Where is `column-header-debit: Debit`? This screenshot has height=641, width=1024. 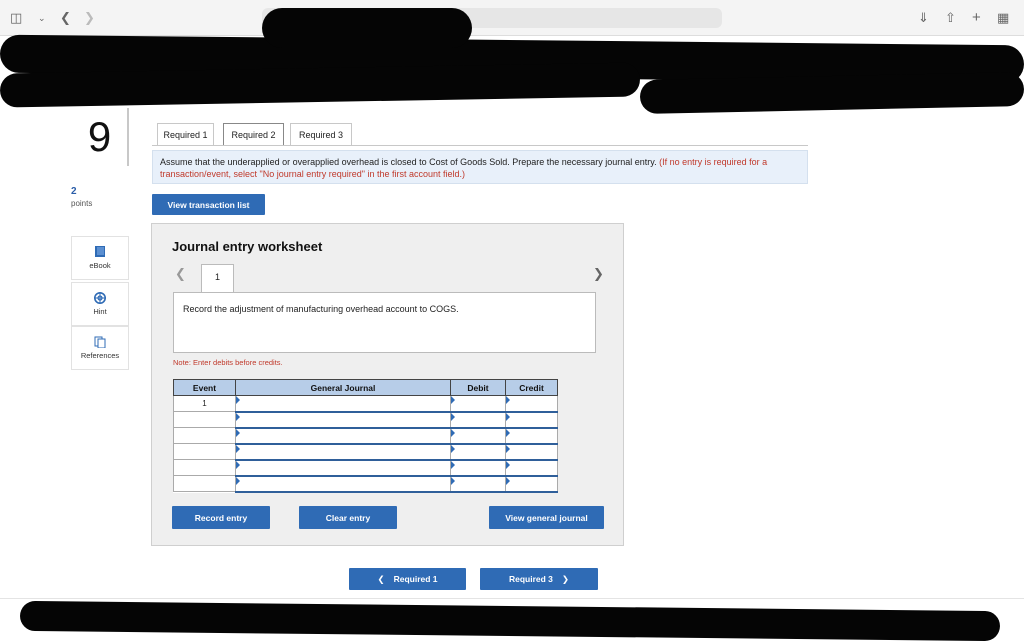 column-header-debit: Debit is located at coordinates (478, 387).